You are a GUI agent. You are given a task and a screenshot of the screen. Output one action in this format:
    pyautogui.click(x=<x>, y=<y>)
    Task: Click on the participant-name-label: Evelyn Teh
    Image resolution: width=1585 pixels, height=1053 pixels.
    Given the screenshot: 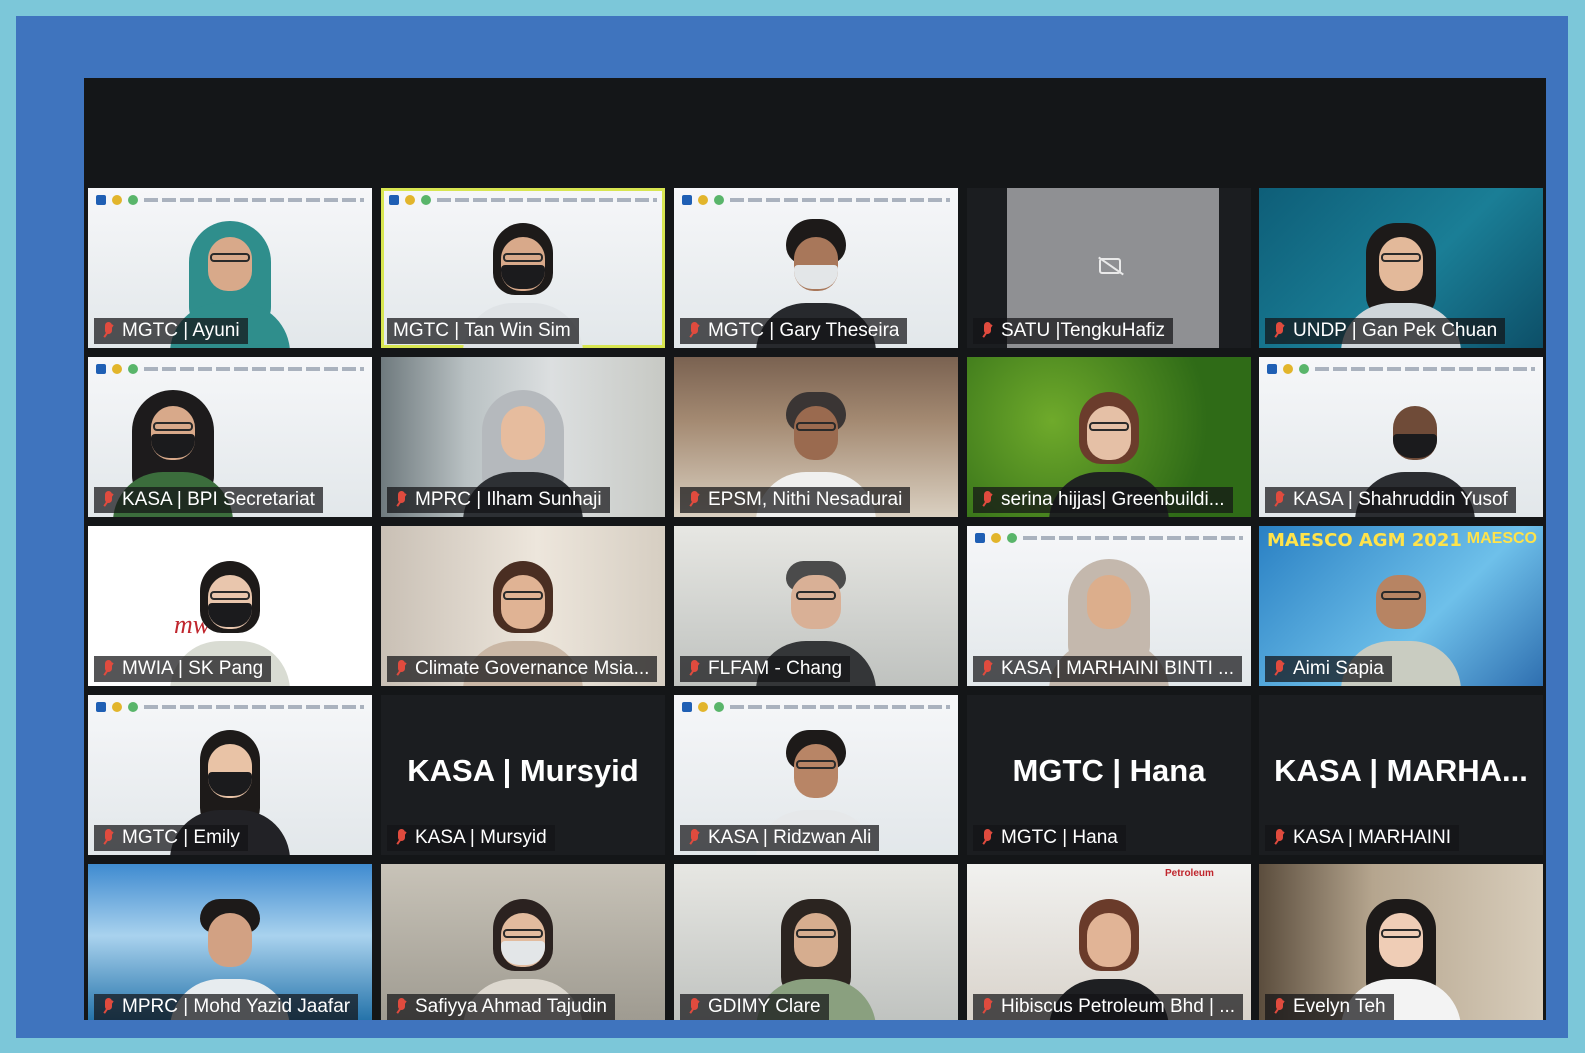 What is the action you would take?
    pyautogui.click(x=1329, y=1007)
    